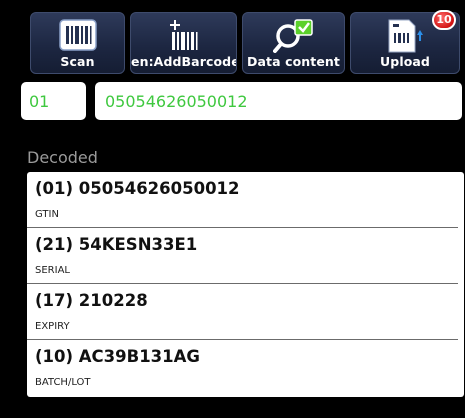 Image resolution: width=465 pixels, height=418 pixels. I want to click on list-item: (21) 54KESN33E1 SERIAL, so click(245, 256).